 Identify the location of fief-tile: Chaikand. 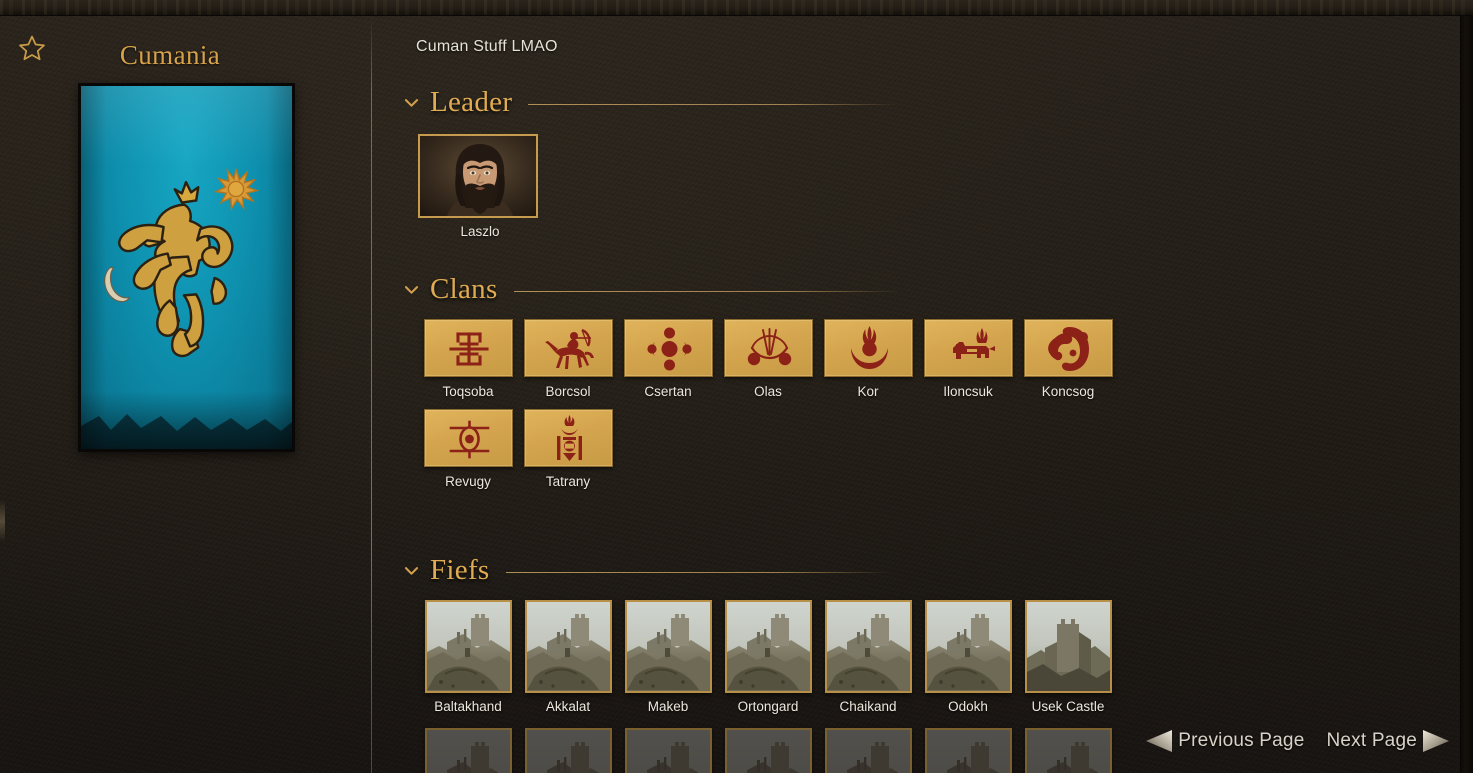
(868, 657).